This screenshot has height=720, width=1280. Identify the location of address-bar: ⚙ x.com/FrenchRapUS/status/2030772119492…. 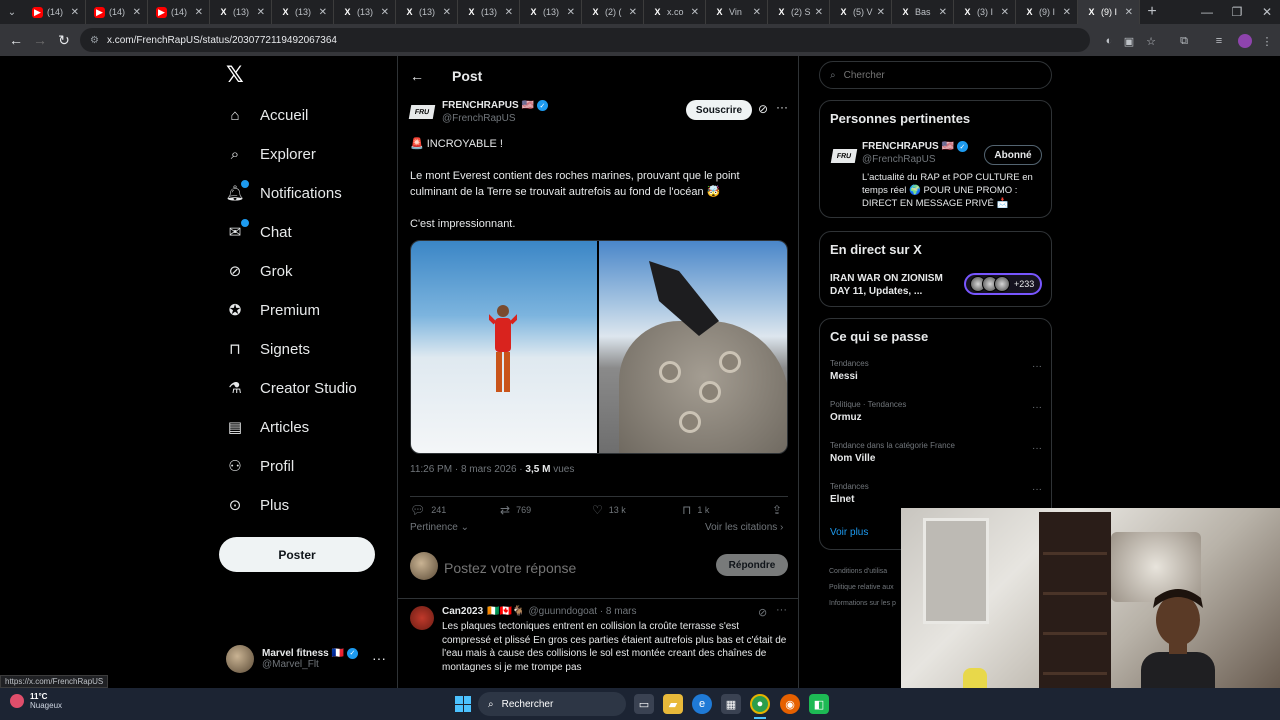
(585, 40).